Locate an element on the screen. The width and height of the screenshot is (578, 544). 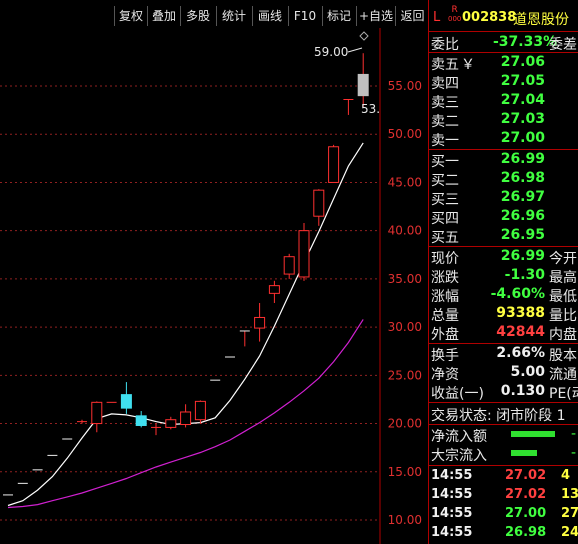
stat-row: 外盘 42844 内盘 is located at coordinates (503, 333).